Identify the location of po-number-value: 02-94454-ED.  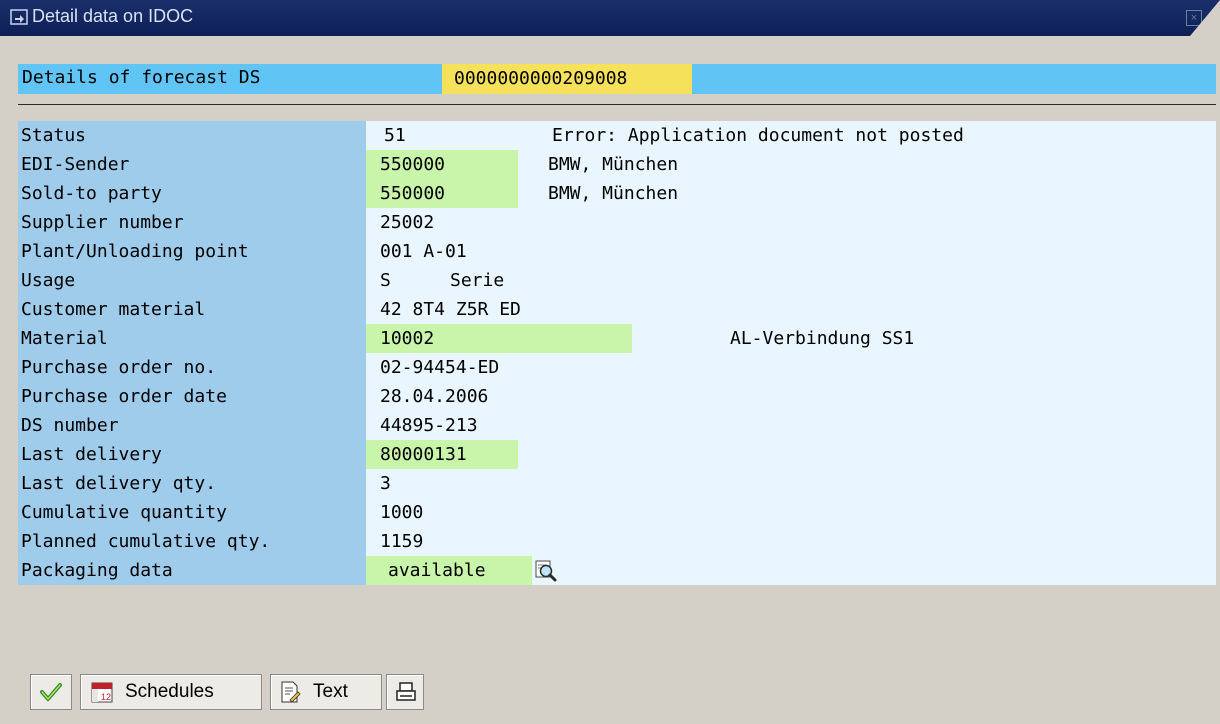
(440, 367).